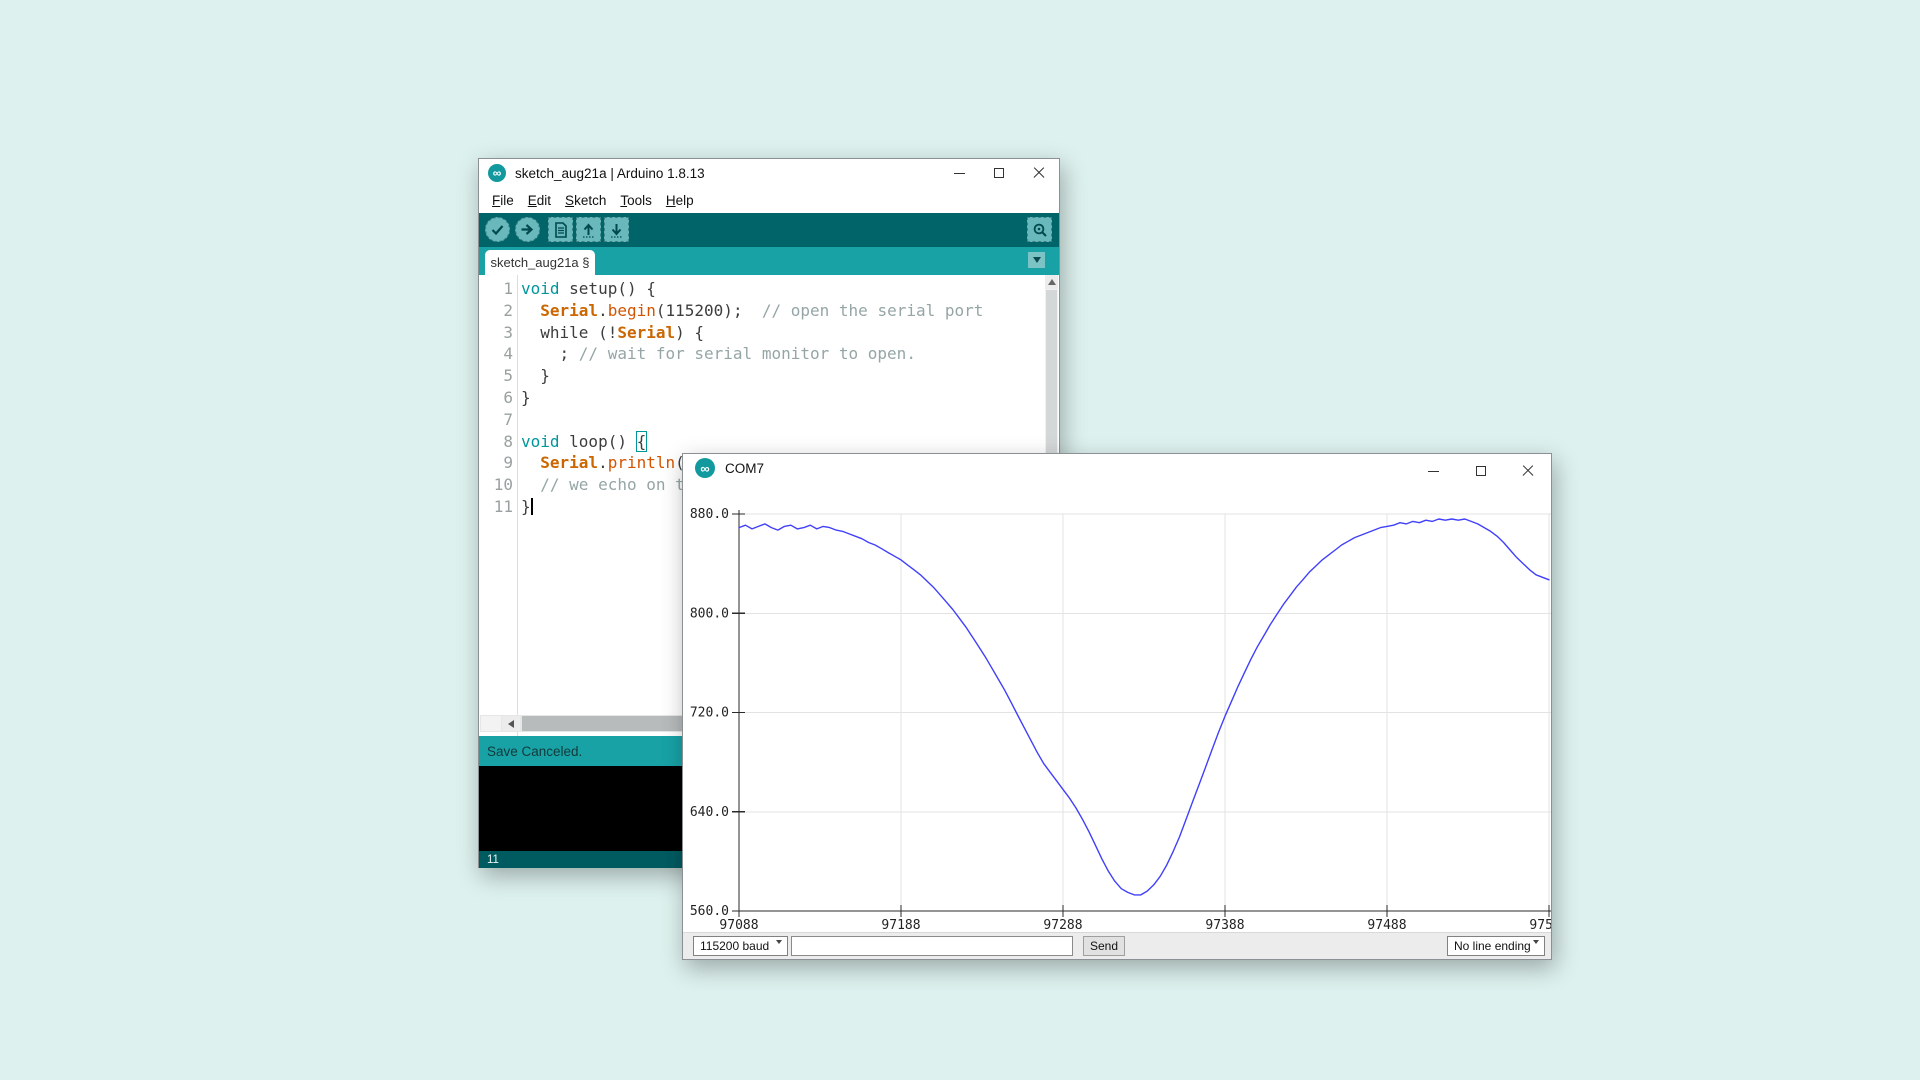 Image resolution: width=1920 pixels, height=1080 pixels. I want to click on new-sketch-button, so click(560, 229).